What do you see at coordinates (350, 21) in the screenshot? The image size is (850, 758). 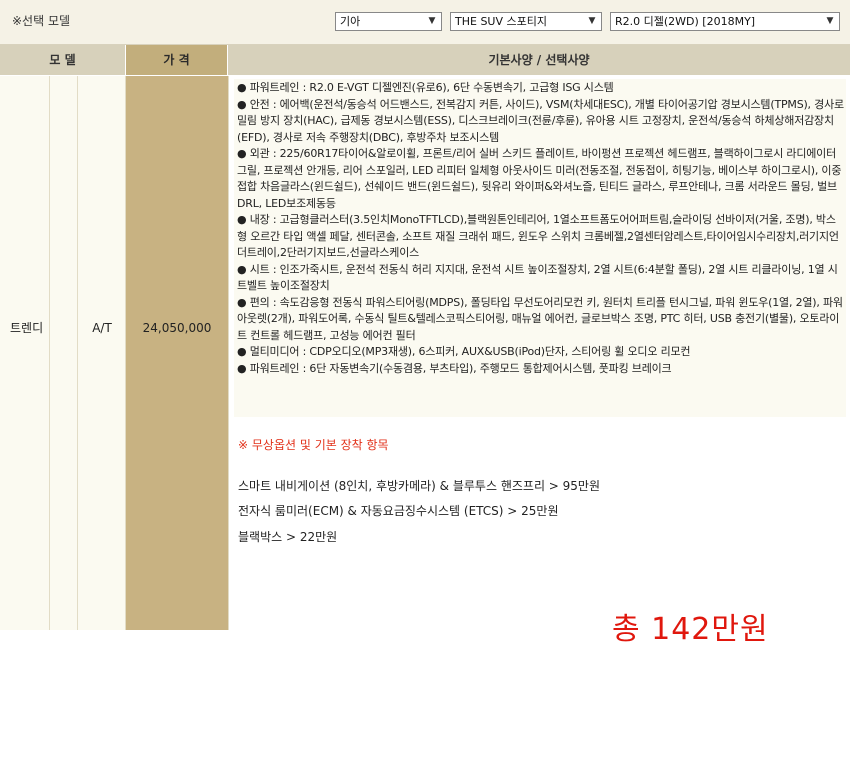 I see `maker-select-value: 기아` at bounding box center [350, 21].